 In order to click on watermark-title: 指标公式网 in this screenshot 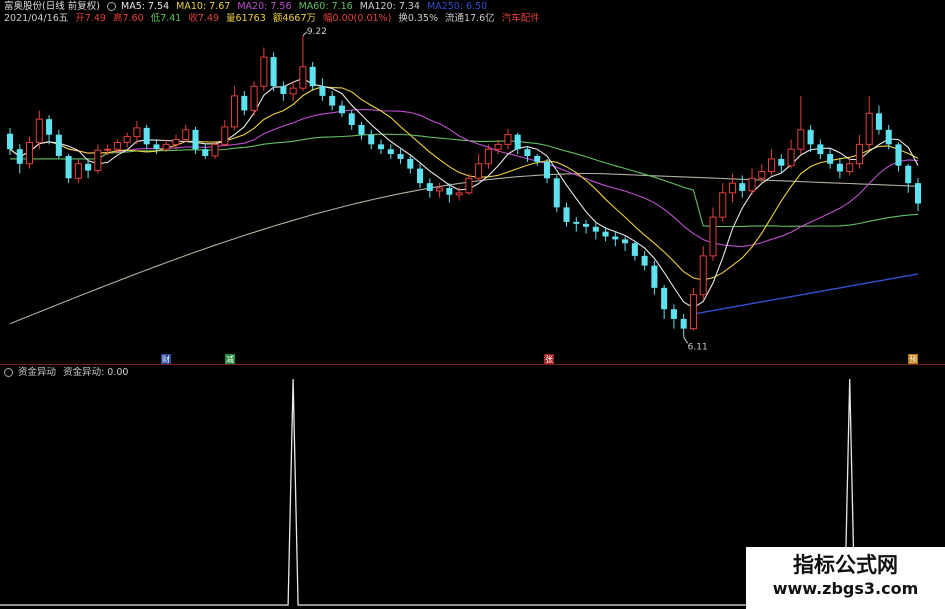, I will do `click(845, 565)`.